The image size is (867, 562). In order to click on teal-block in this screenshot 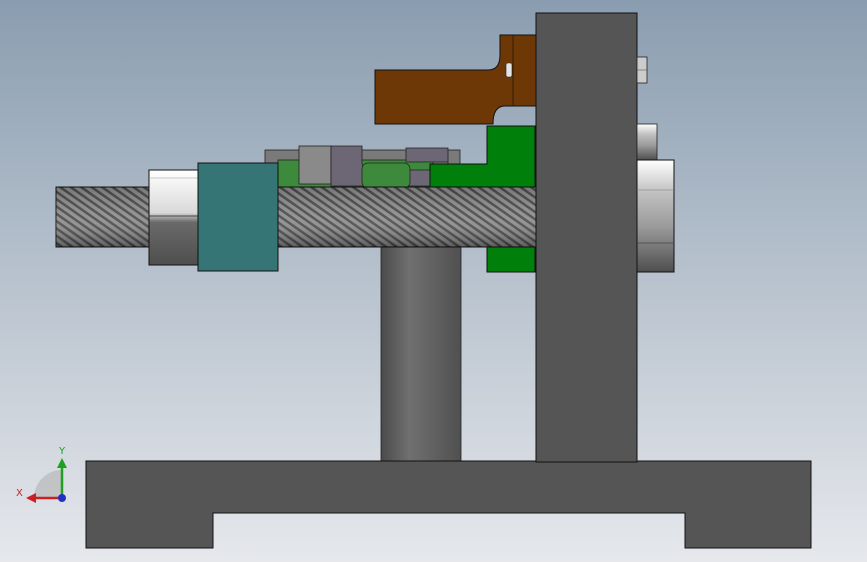, I will do `click(238, 217)`.